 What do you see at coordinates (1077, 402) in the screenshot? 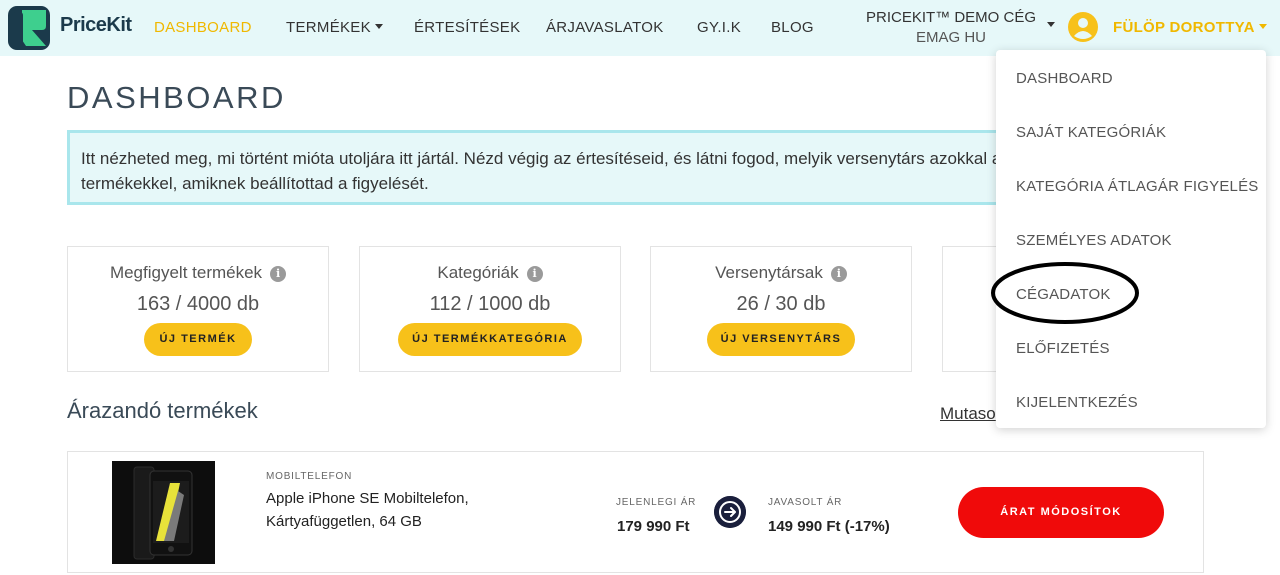
I see `dropdown-item-logout: KIJELENTKEZÉS` at bounding box center [1077, 402].